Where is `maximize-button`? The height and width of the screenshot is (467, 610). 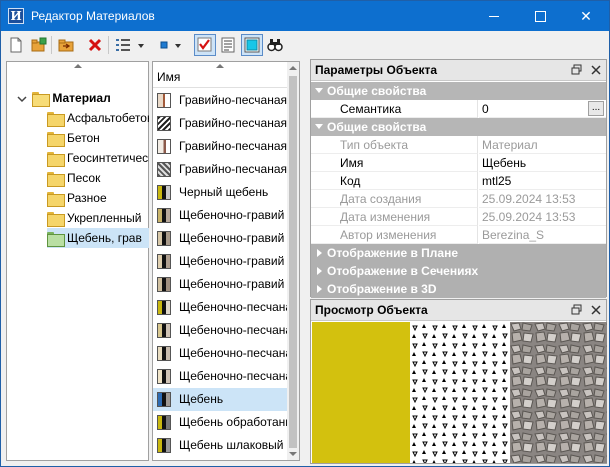 maximize-button is located at coordinates (540, 16).